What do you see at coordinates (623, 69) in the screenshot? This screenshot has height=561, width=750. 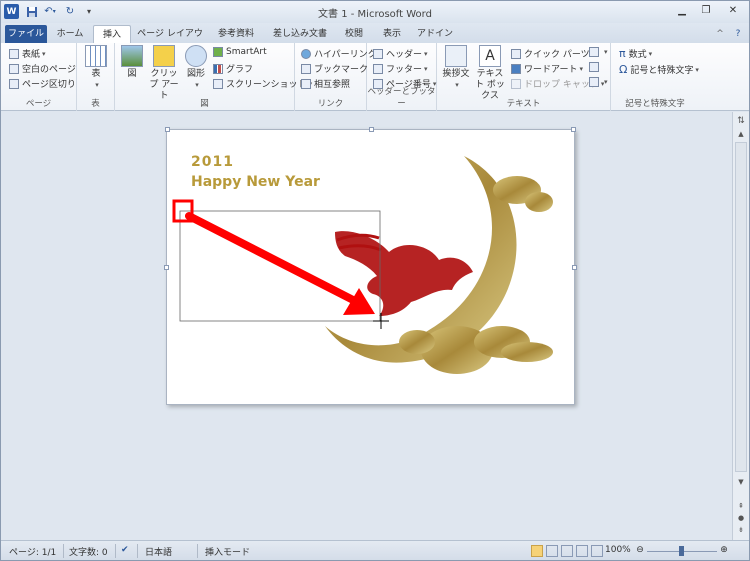 I see `omega-icon: Ω` at bounding box center [623, 69].